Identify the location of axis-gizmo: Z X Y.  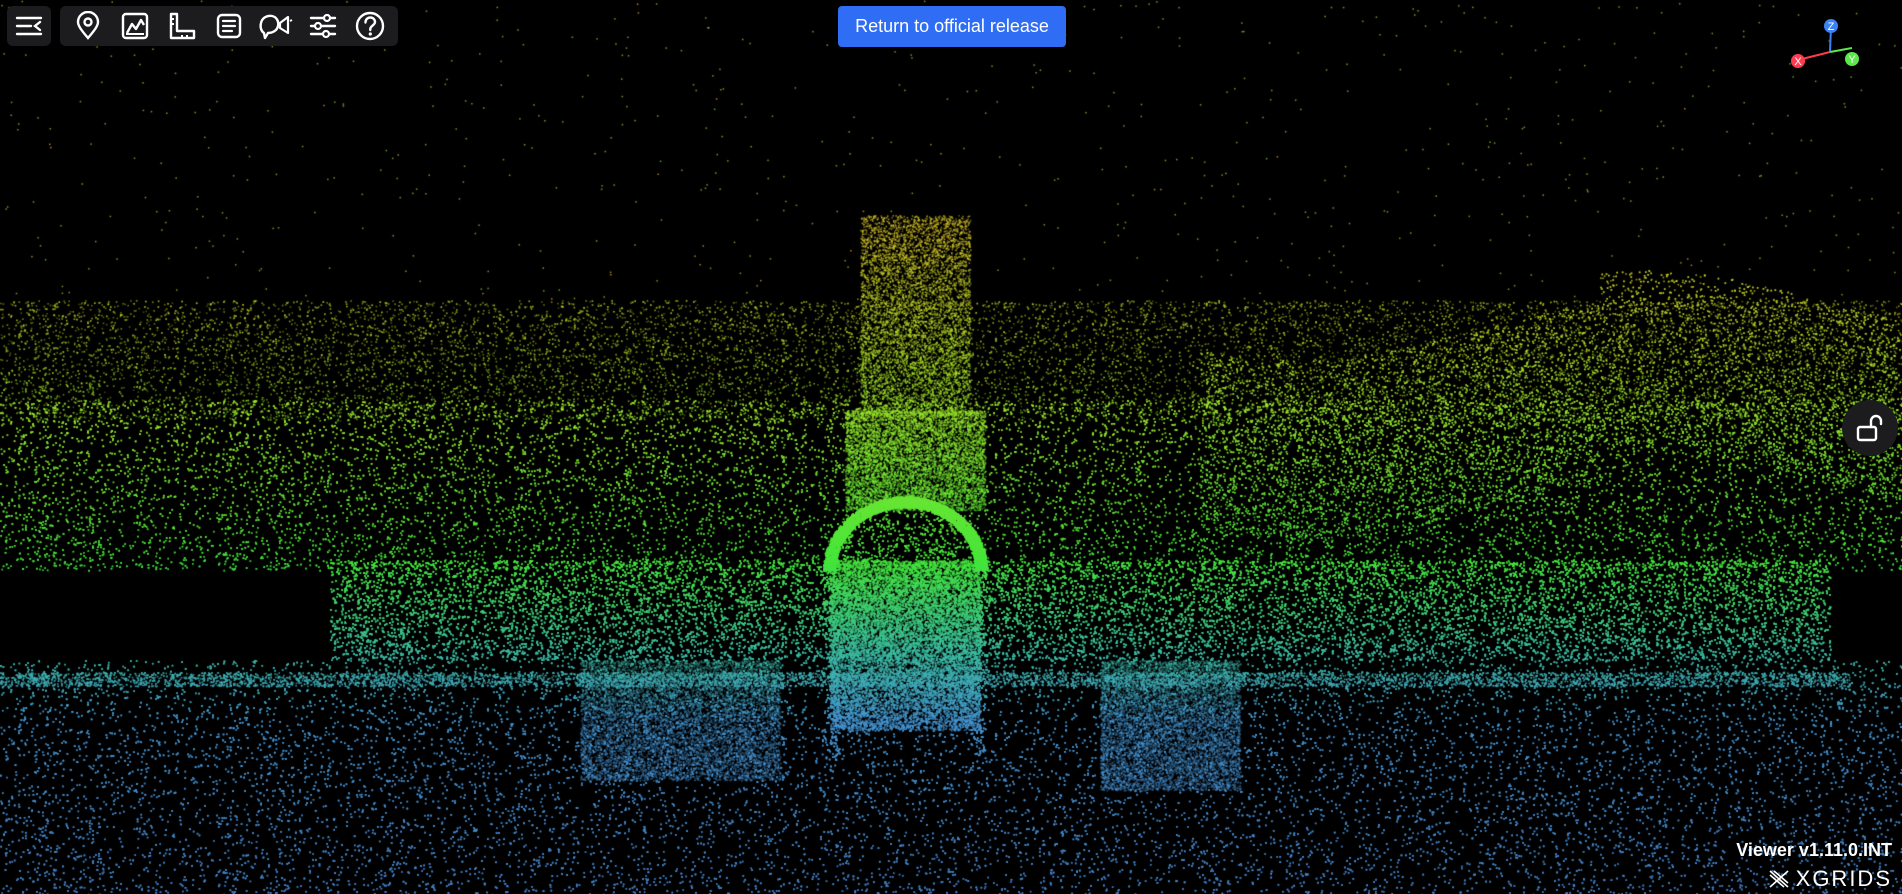
(1820, 44).